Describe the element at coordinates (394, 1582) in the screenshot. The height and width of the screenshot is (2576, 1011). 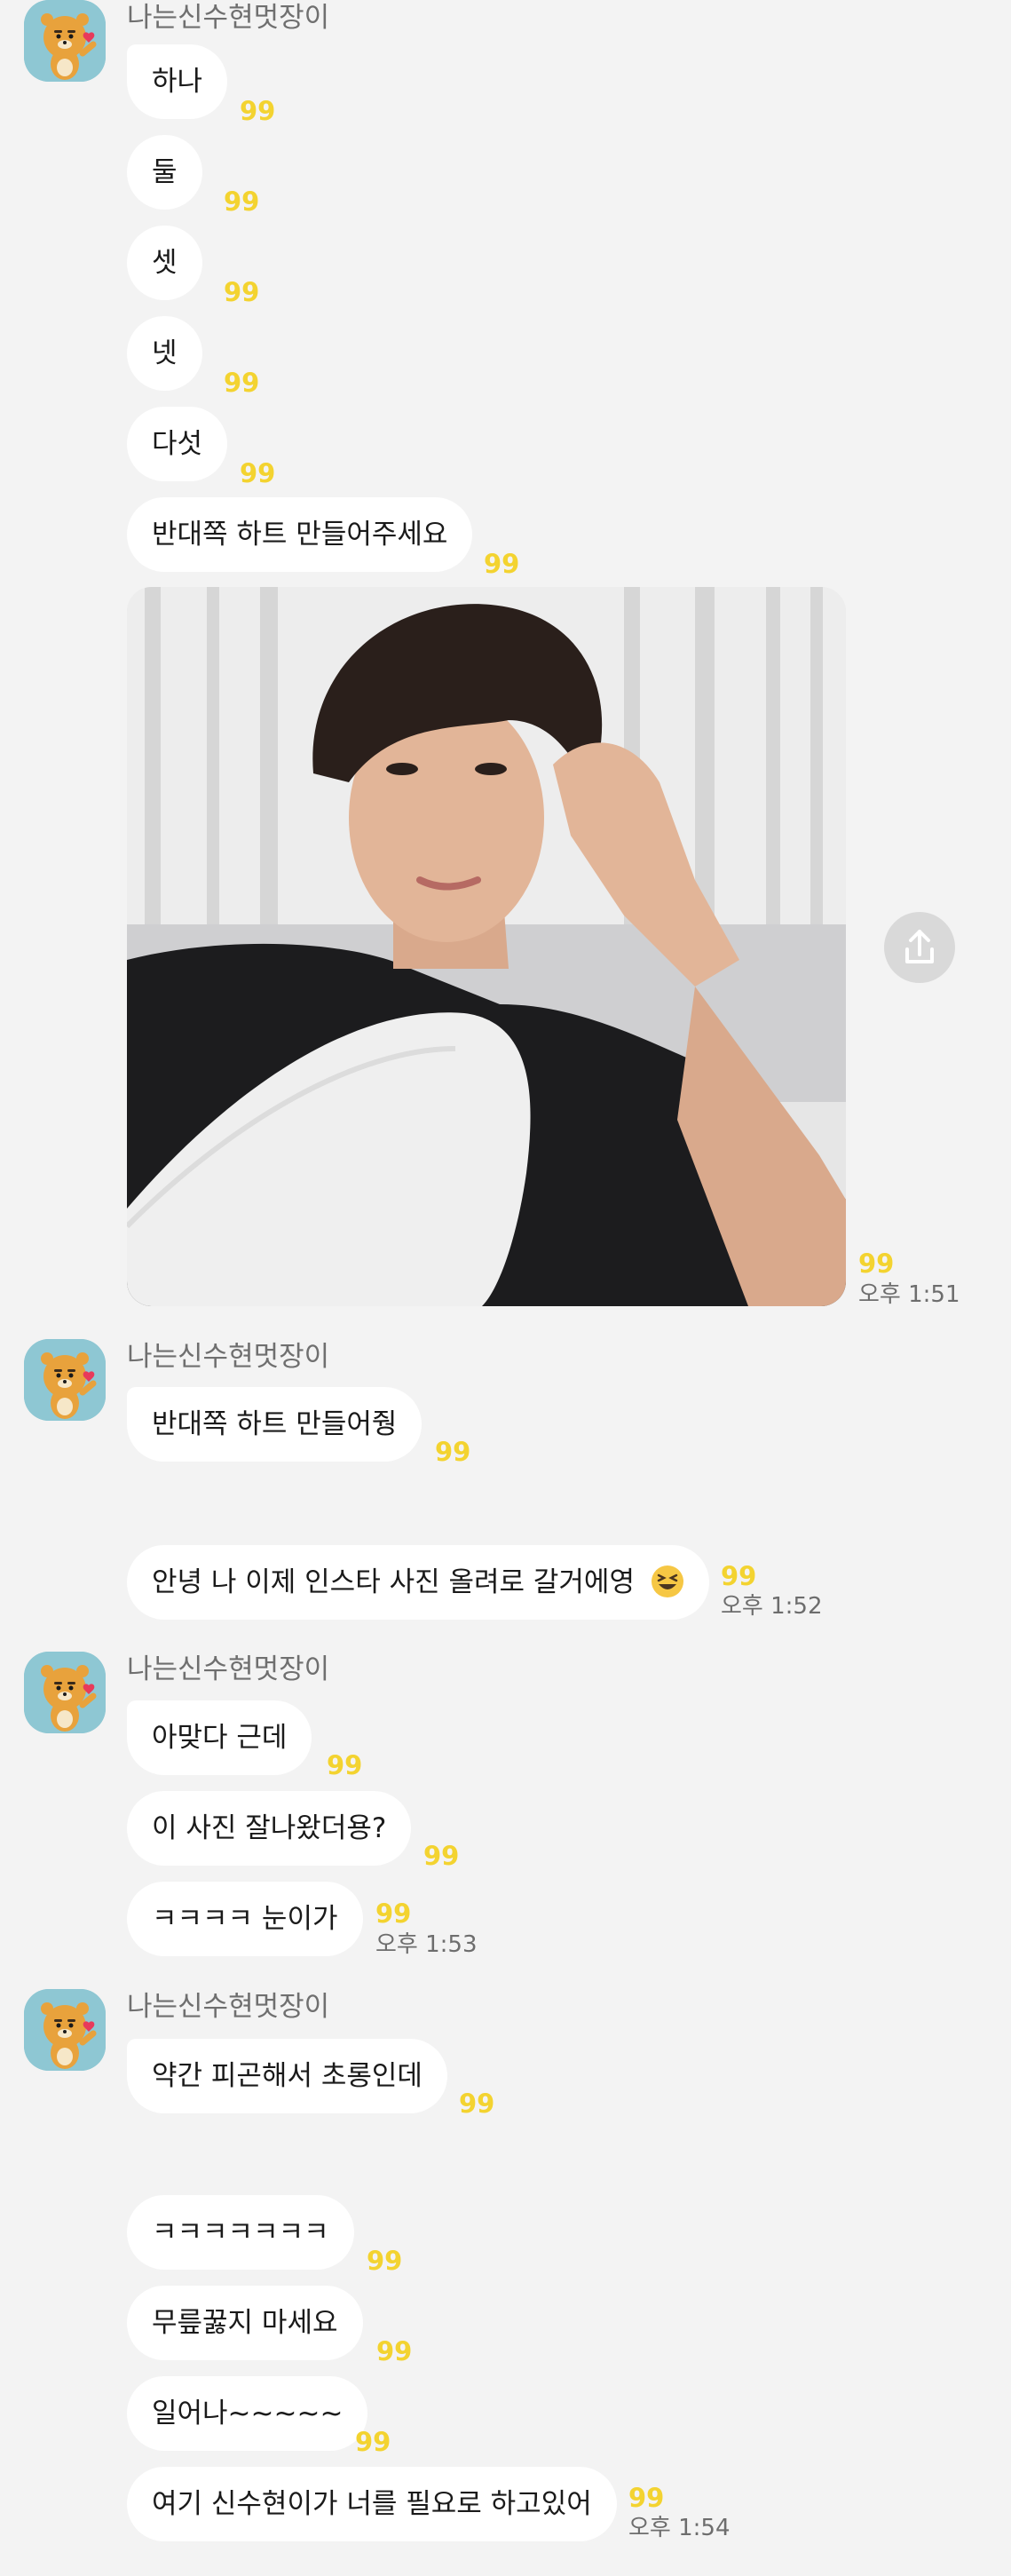
I see `message-text: 안녕 나 이제 인스타 사진 올려로 갈거에영` at that location.